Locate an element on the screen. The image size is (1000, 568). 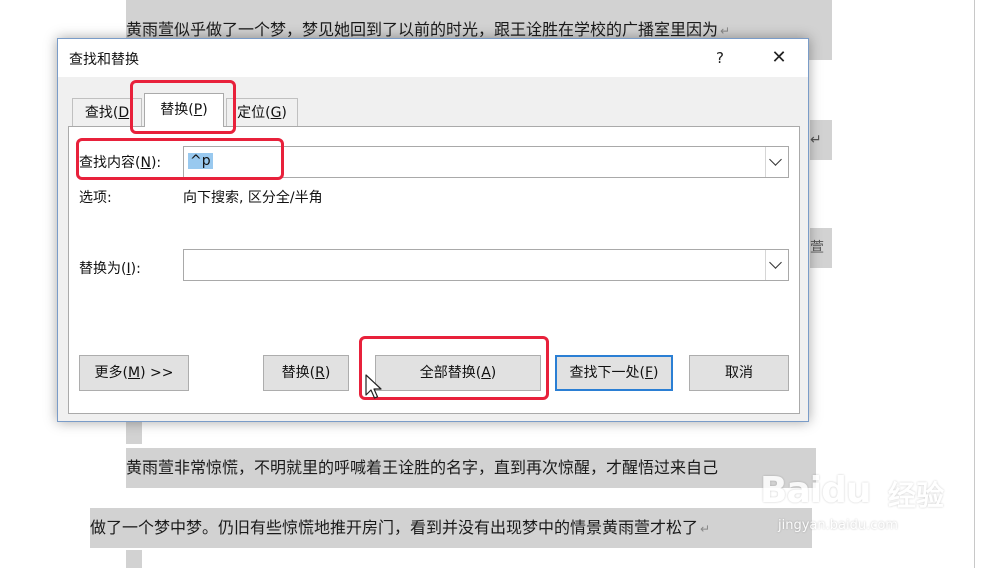
options-value: 向下搜索, 区分全/半角 is located at coordinates (253, 198).